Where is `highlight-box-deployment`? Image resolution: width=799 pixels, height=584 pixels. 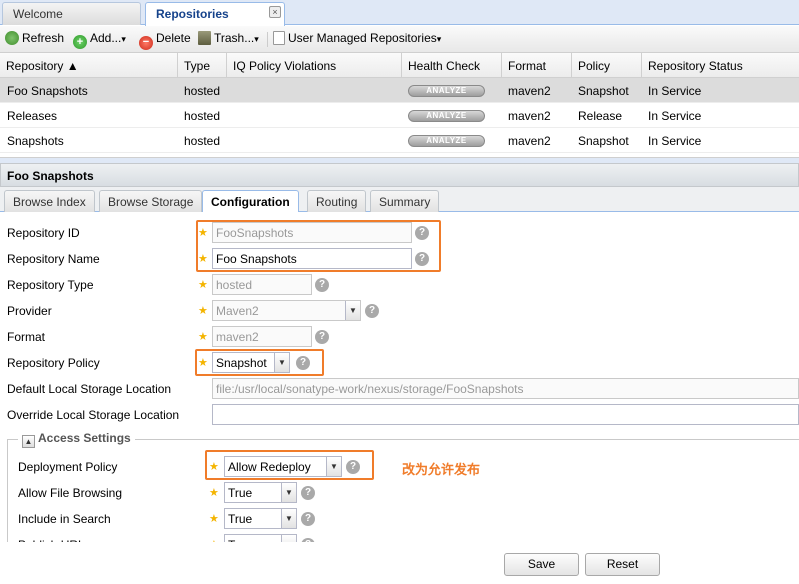
highlight-box-deployment is located at coordinates (289, 465).